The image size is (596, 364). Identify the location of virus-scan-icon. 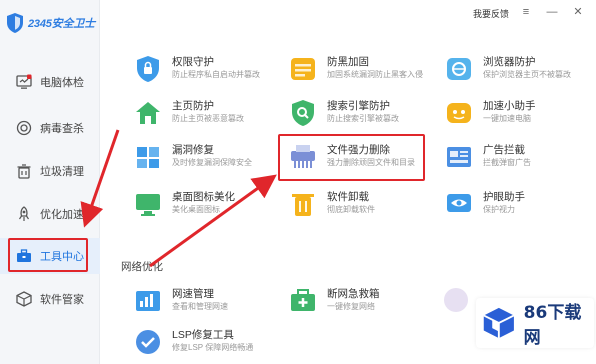
(24, 128).